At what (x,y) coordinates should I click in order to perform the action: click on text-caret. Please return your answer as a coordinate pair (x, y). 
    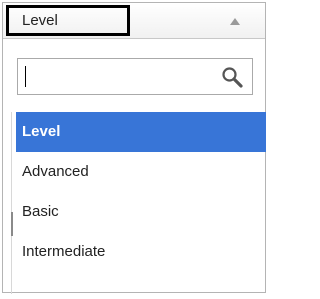
    Looking at the image, I should click on (25, 76).